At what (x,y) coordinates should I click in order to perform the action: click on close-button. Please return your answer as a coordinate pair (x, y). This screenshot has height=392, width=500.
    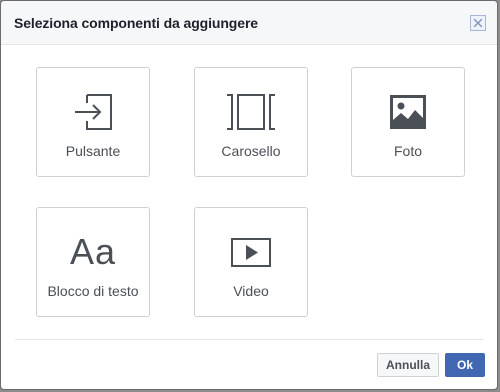
    Looking at the image, I should click on (478, 23).